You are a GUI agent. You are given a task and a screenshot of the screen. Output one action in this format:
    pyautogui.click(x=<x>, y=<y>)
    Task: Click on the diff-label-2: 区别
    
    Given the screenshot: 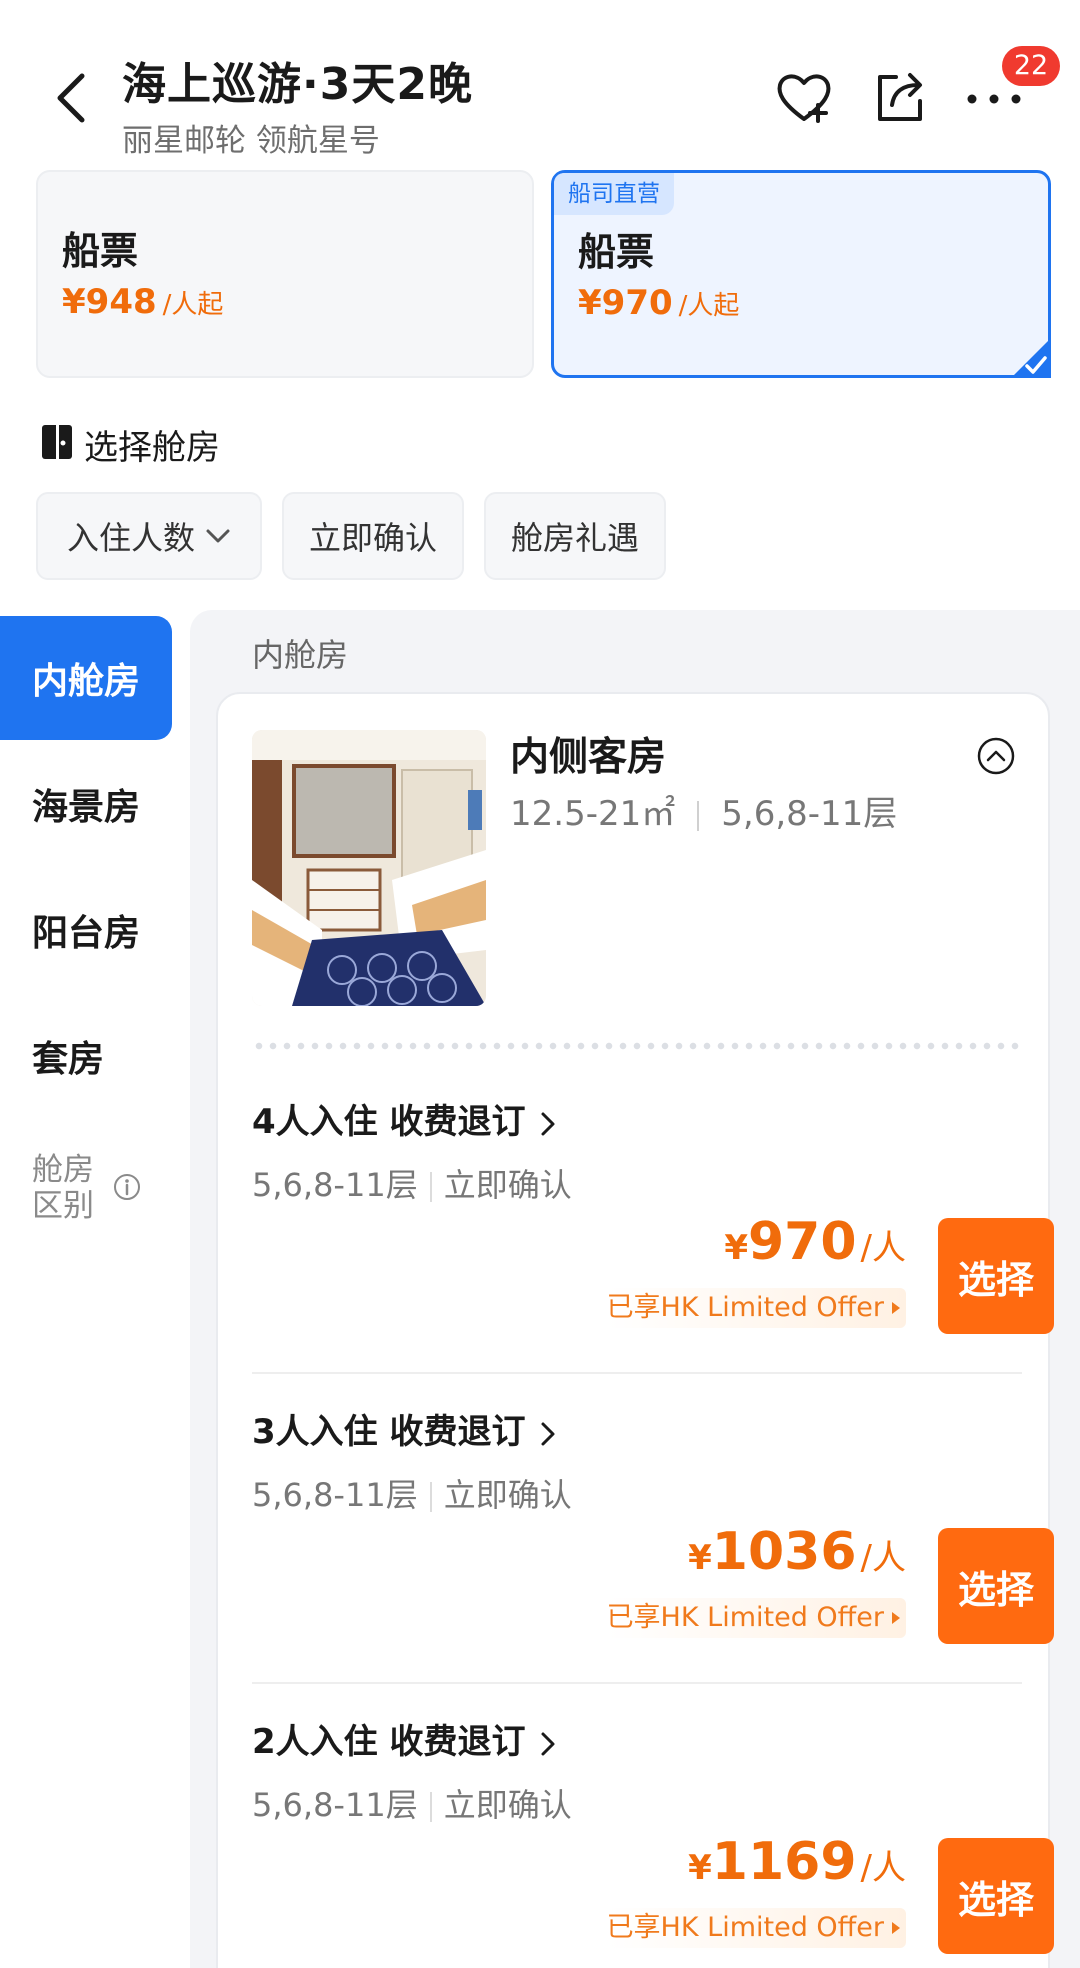 What is the action you would take?
    pyautogui.click(x=63, y=1206)
    